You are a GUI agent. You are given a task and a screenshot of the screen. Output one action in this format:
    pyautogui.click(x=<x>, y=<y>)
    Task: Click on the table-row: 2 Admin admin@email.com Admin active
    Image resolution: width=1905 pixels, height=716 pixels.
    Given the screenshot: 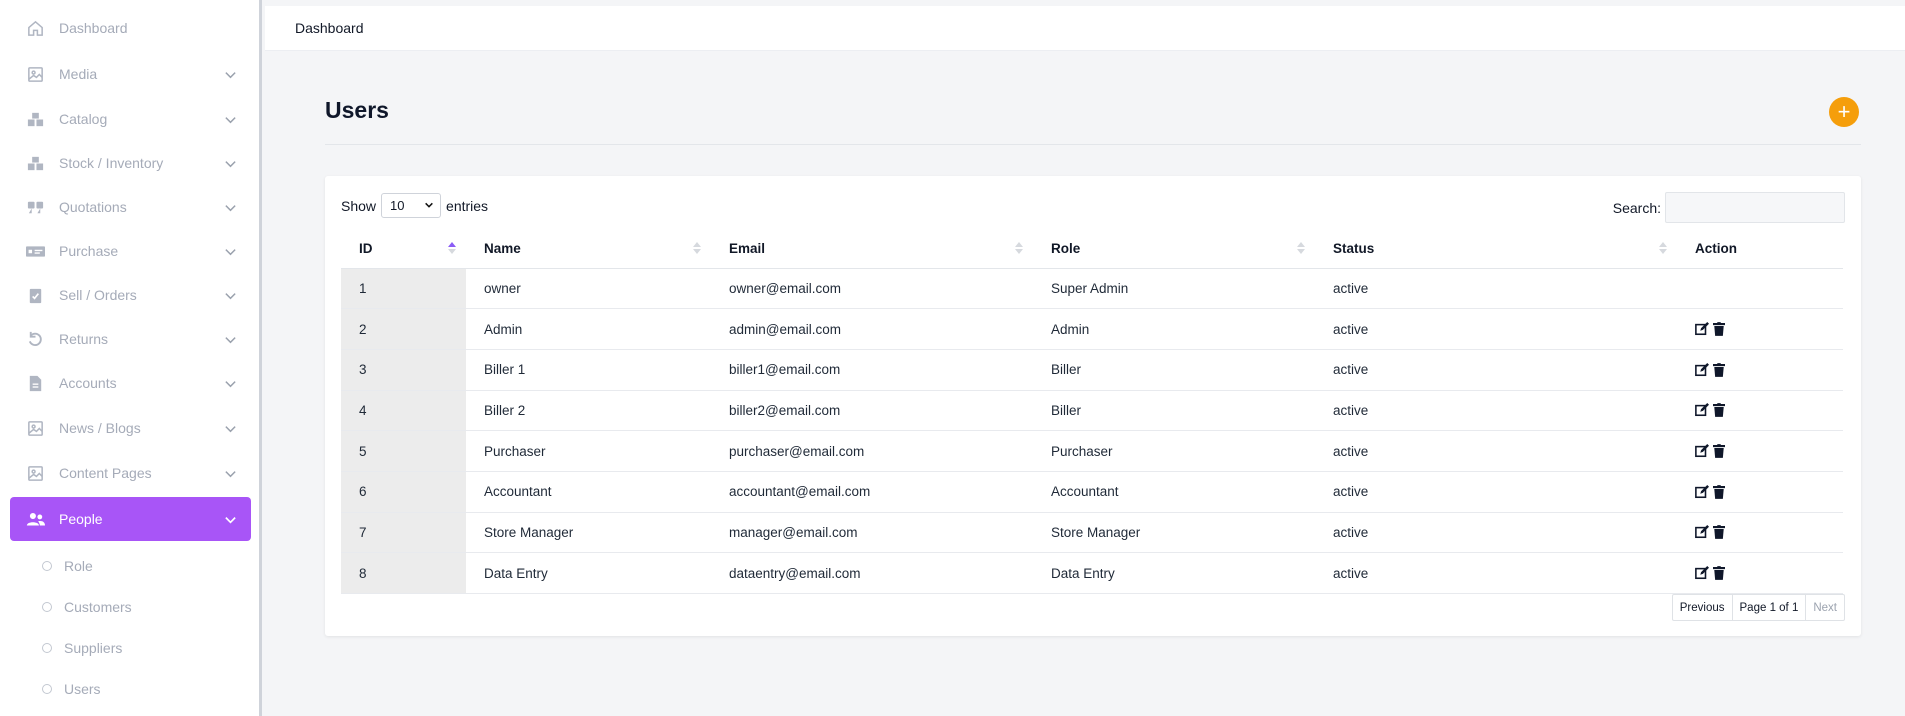 What is the action you would take?
    pyautogui.click(x=1092, y=329)
    